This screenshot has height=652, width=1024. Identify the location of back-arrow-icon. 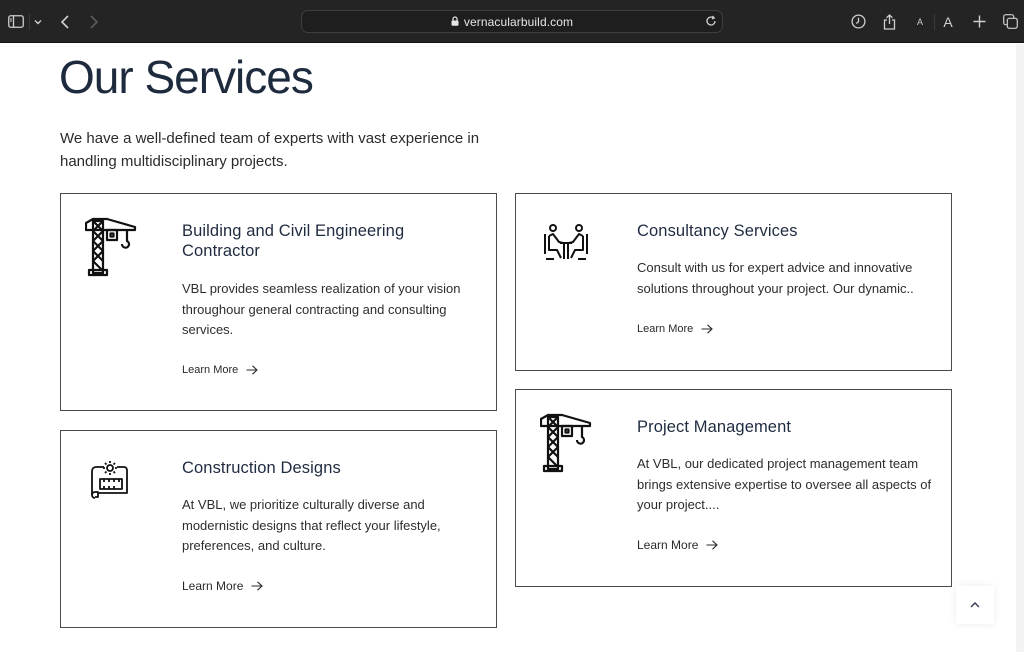
(65, 21).